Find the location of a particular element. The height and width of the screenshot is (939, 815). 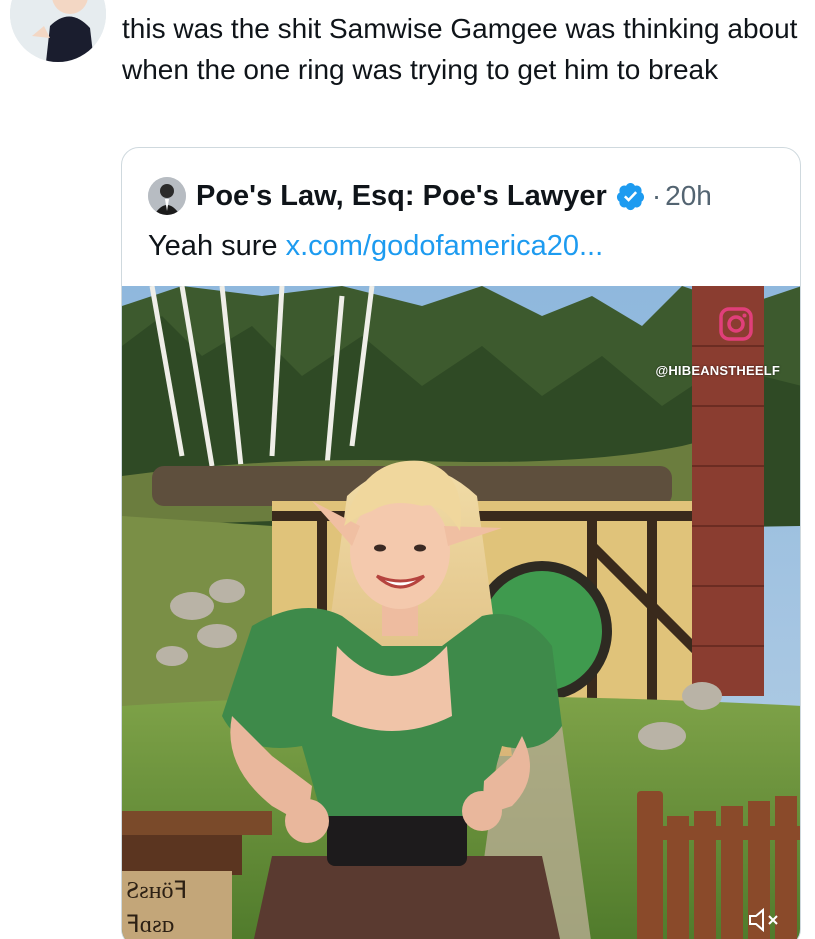

avatar is located at coordinates (58, 31).